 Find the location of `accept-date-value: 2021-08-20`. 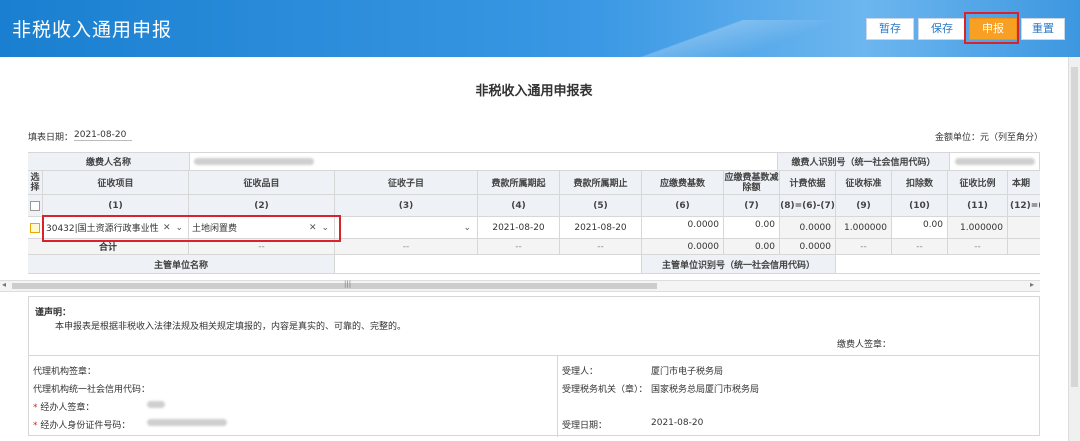

accept-date-value: 2021-08-20 is located at coordinates (677, 423).